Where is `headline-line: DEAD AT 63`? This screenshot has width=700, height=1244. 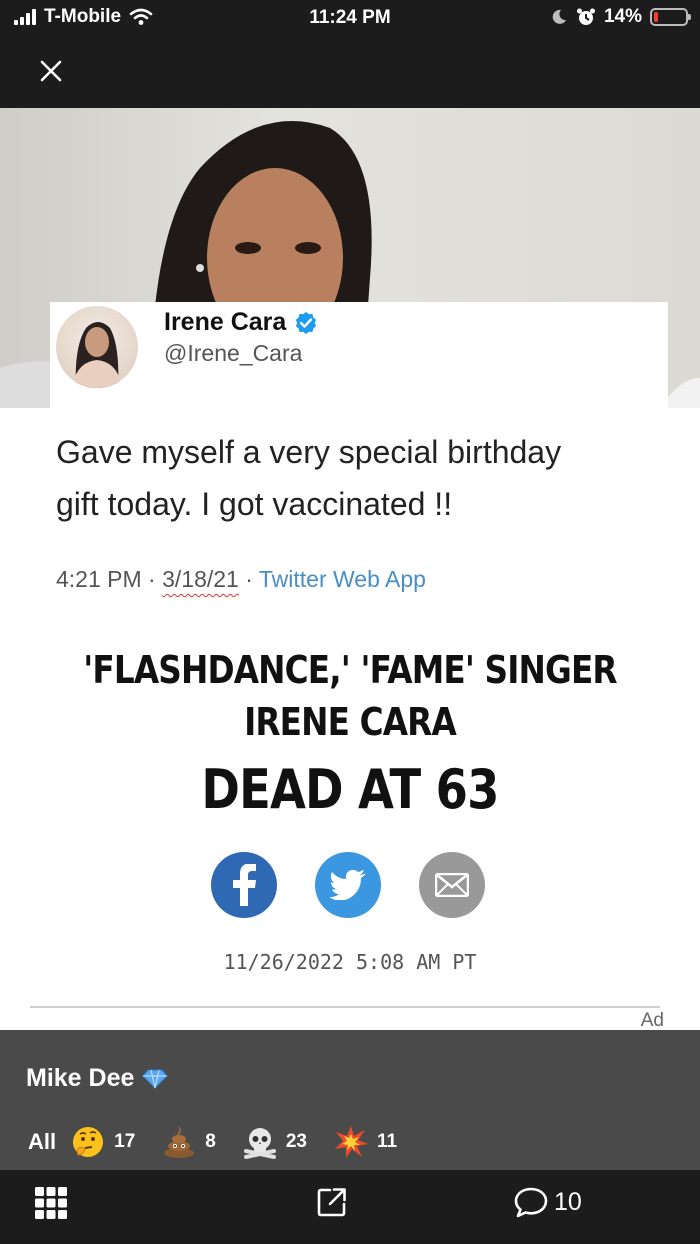 headline-line: DEAD AT 63 is located at coordinates (350, 789).